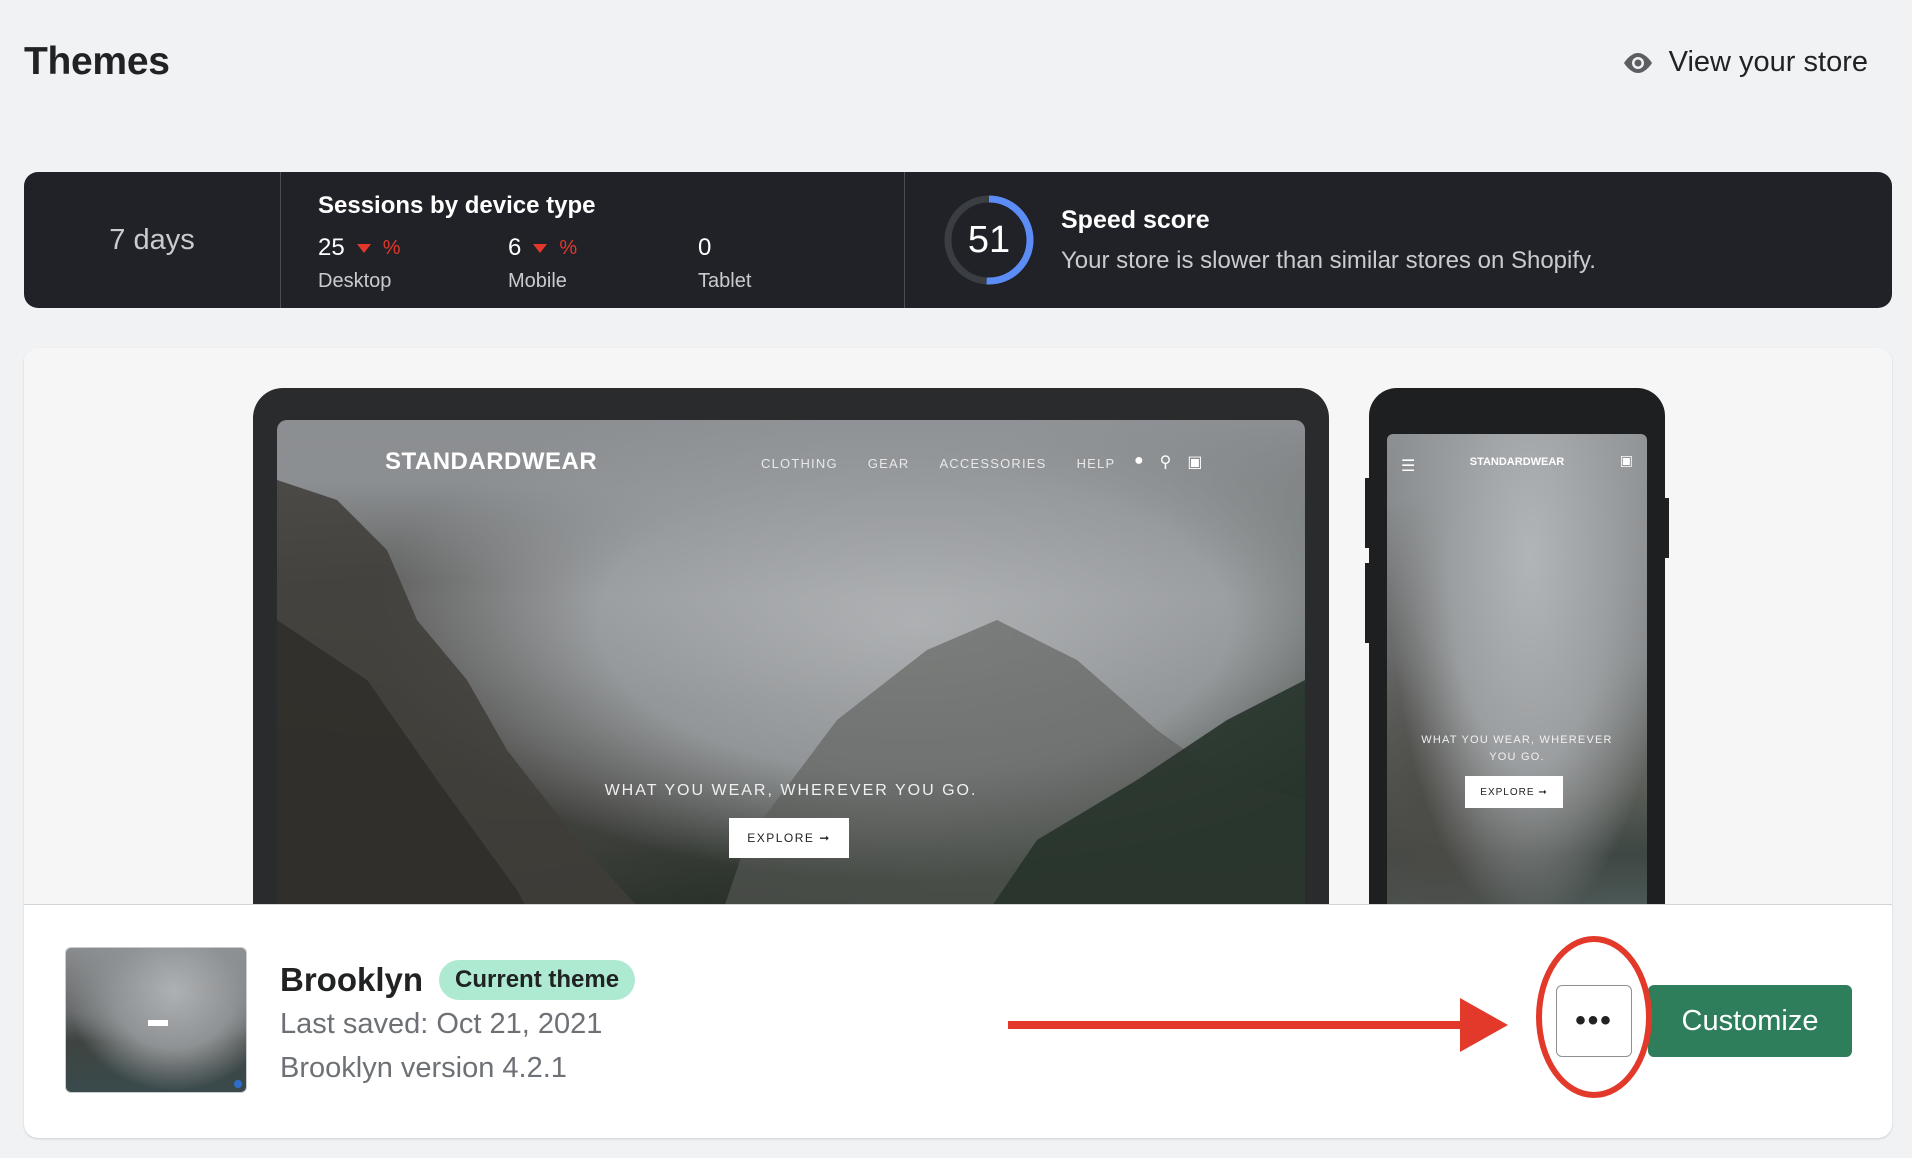 Image resolution: width=1912 pixels, height=1158 pixels. What do you see at coordinates (1139, 460) in the screenshot?
I see `user-icon: ●` at bounding box center [1139, 460].